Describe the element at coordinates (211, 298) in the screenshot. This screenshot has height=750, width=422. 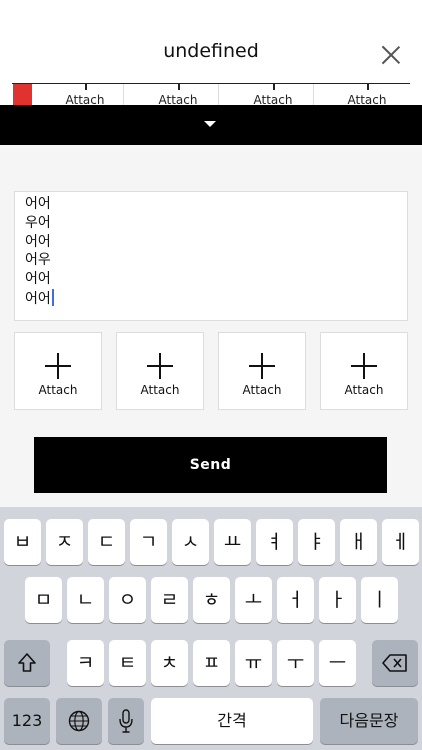
I see `message-line-last: 어어` at that location.